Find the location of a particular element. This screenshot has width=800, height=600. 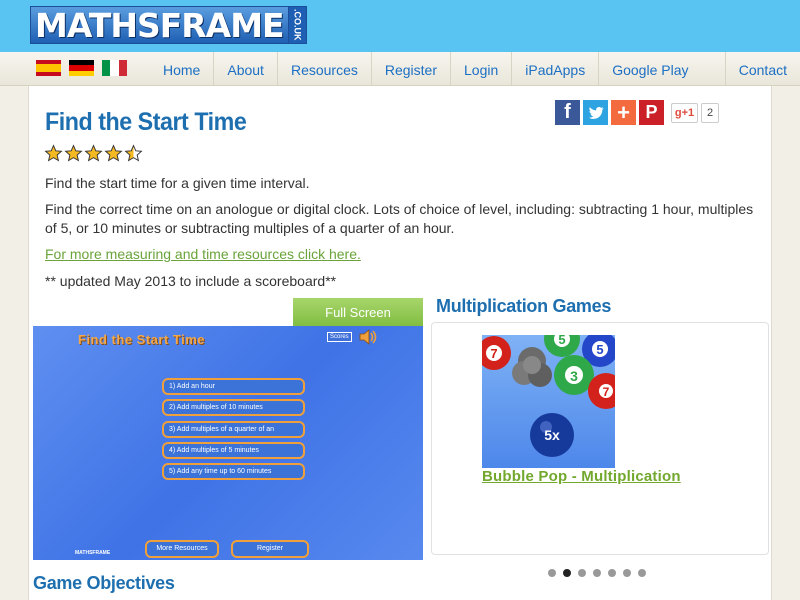

game-logo: MATHSFRAME is located at coordinates (93, 553).